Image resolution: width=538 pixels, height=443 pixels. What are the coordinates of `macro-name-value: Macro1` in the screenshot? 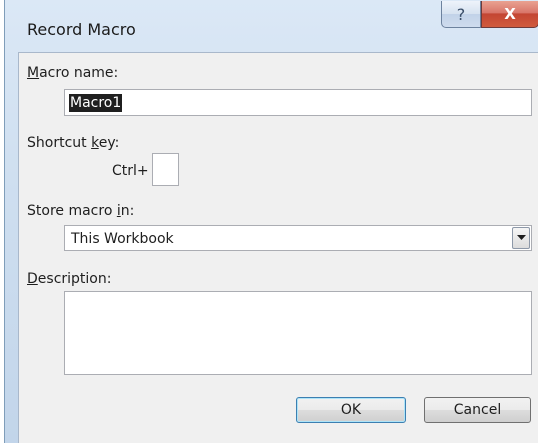 It's located at (96, 103).